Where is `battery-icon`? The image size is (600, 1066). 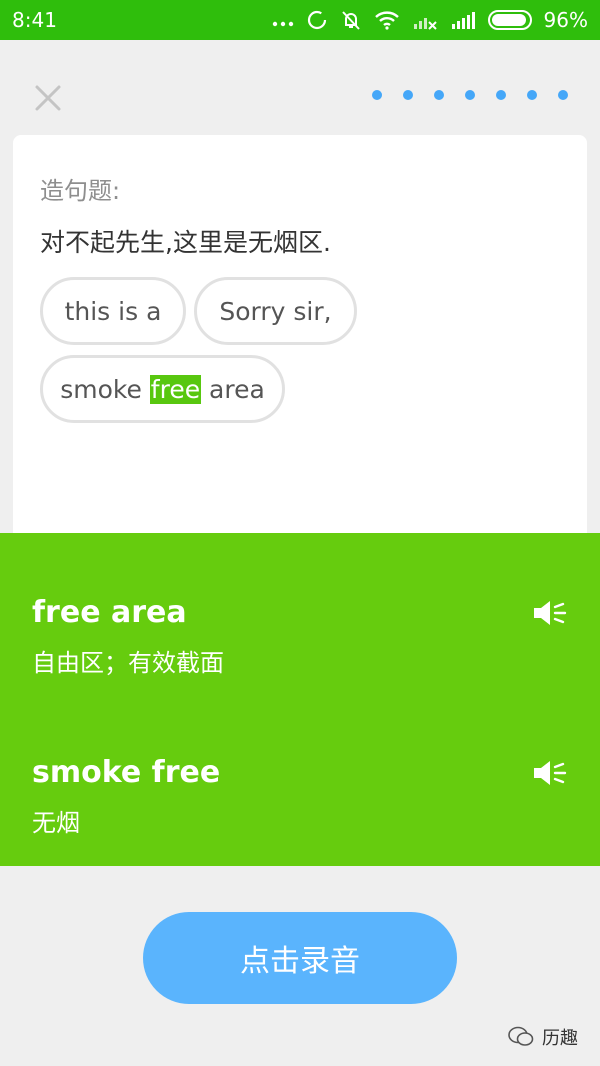
battery-icon is located at coordinates (509, 20).